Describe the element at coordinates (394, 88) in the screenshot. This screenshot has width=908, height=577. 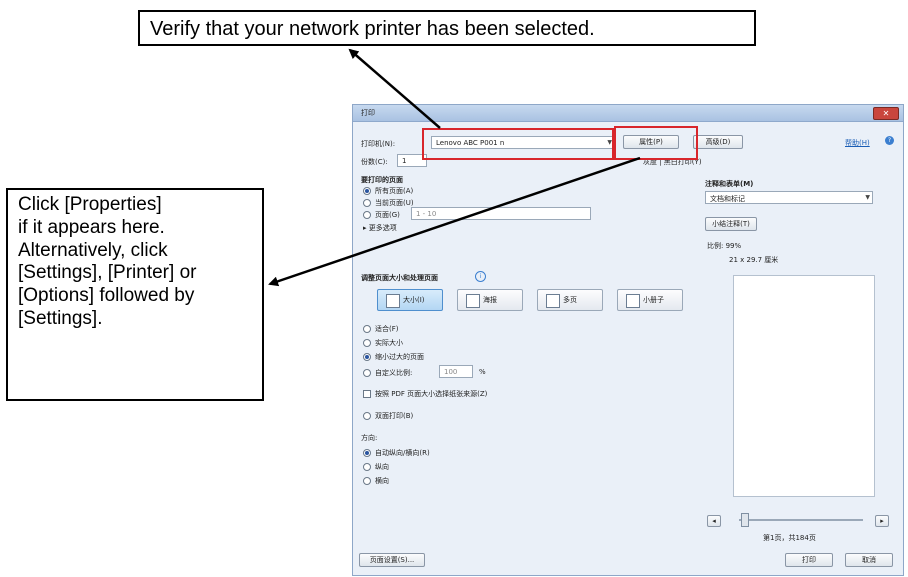
I see `arrow-to-top-callout` at that location.